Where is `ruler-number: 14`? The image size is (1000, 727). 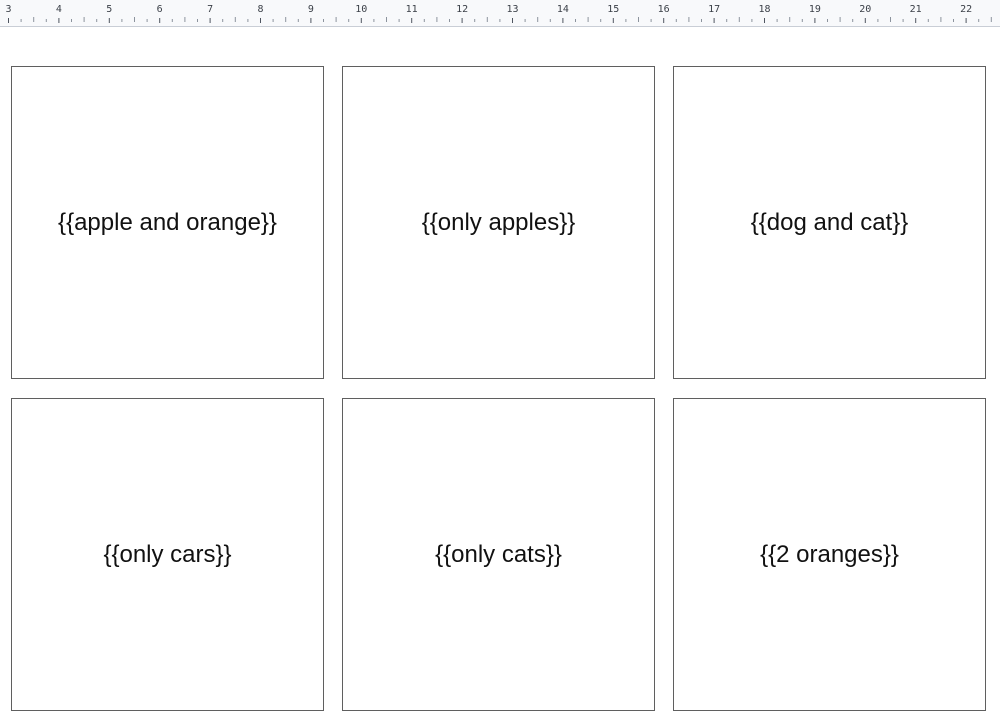
ruler-number: 14 is located at coordinates (562, 9).